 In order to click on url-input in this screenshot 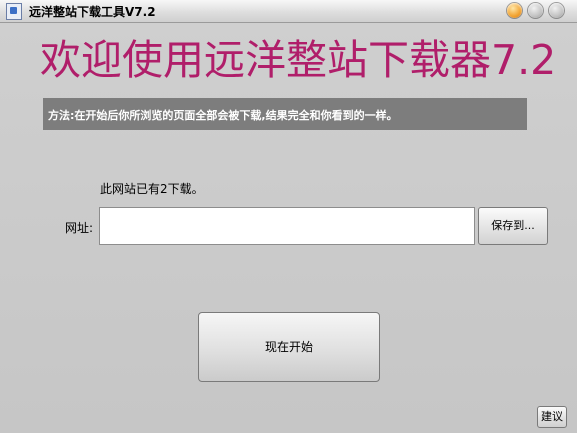, I will do `click(287, 226)`.